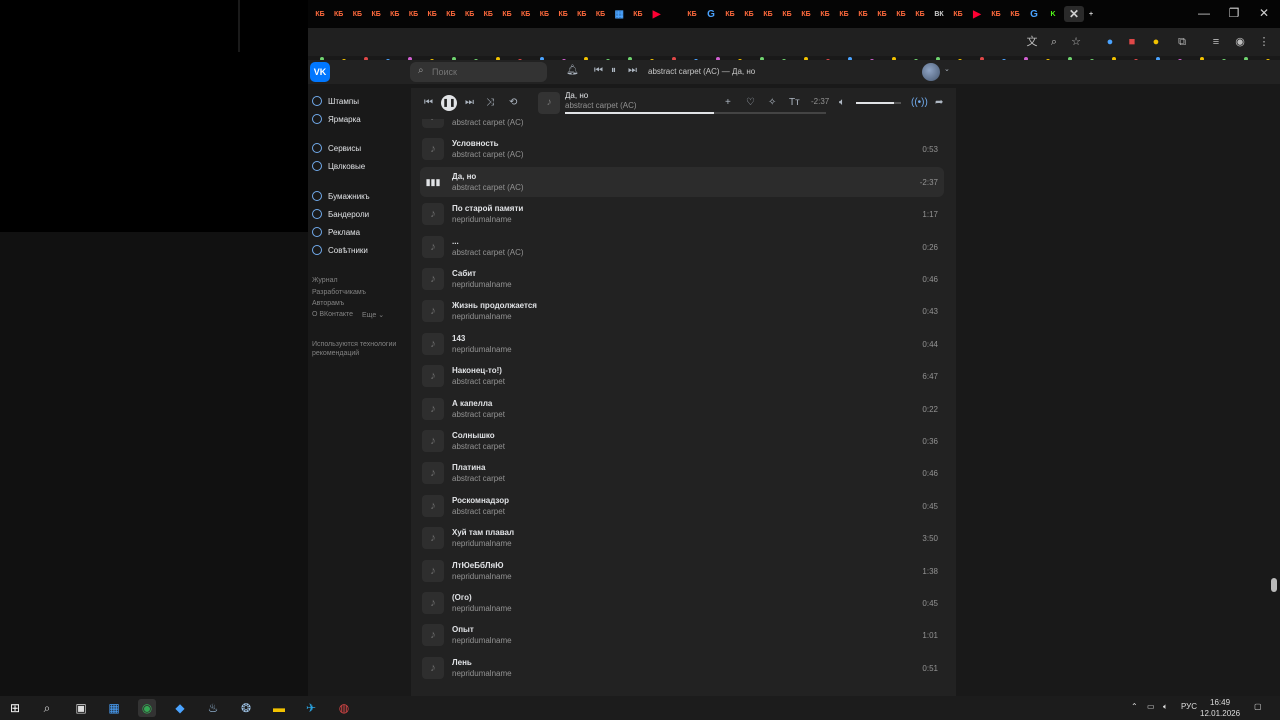 The image size is (1280, 720). What do you see at coordinates (1204, 13) in the screenshot?
I see `minimize-button: —` at bounding box center [1204, 13].